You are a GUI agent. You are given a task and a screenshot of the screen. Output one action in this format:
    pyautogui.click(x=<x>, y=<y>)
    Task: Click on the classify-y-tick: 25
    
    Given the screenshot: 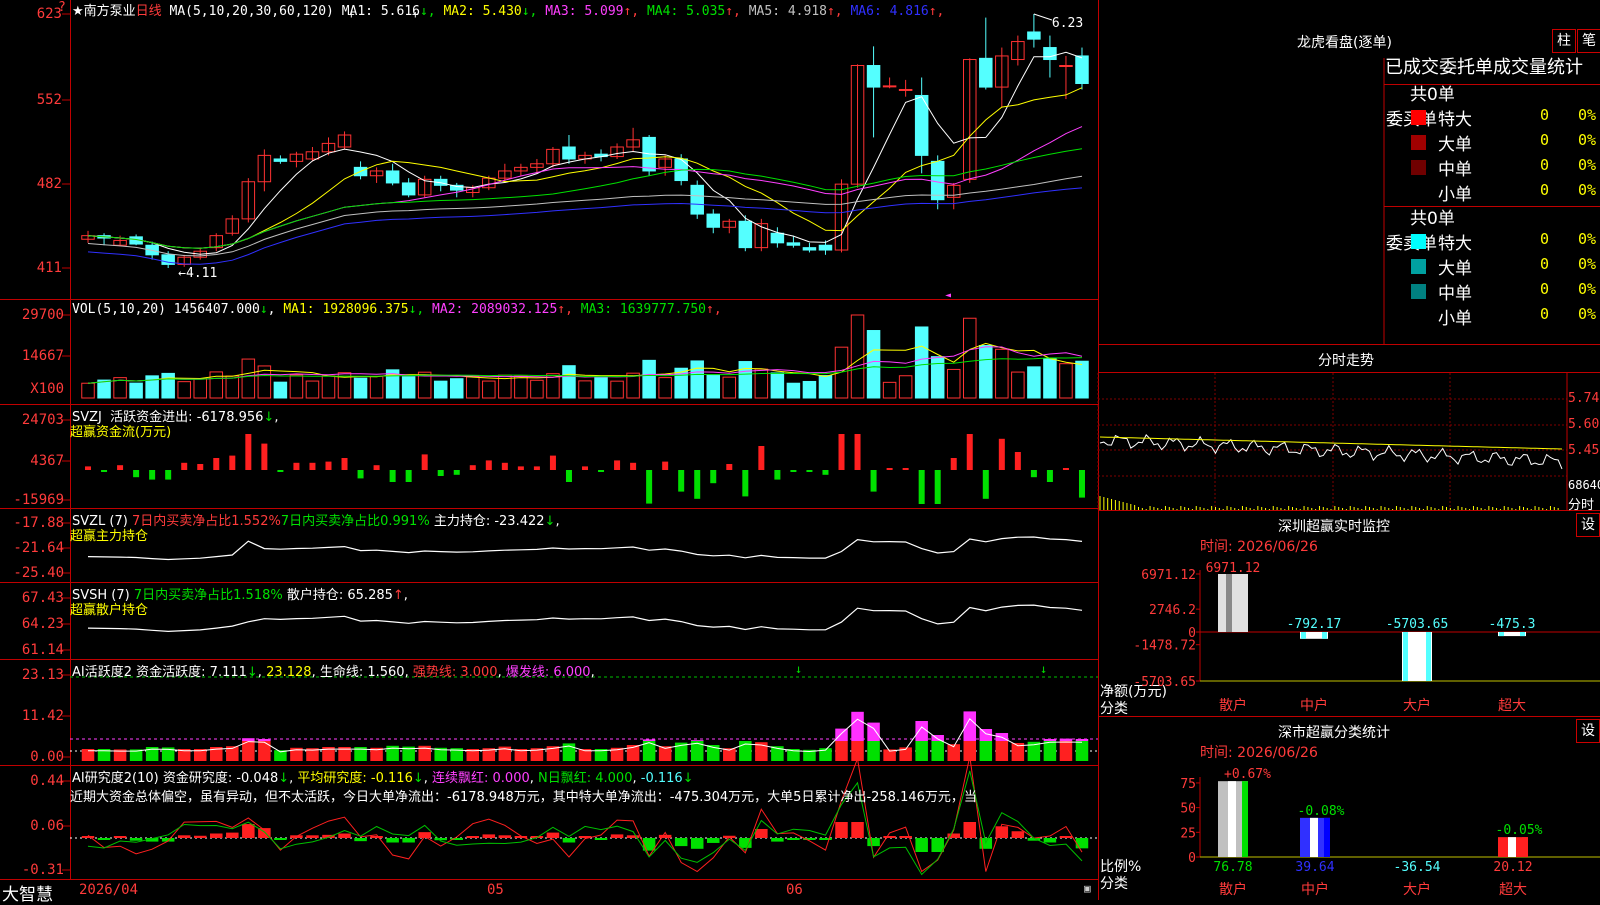 What is the action you would take?
    pyautogui.click(x=1188, y=833)
    